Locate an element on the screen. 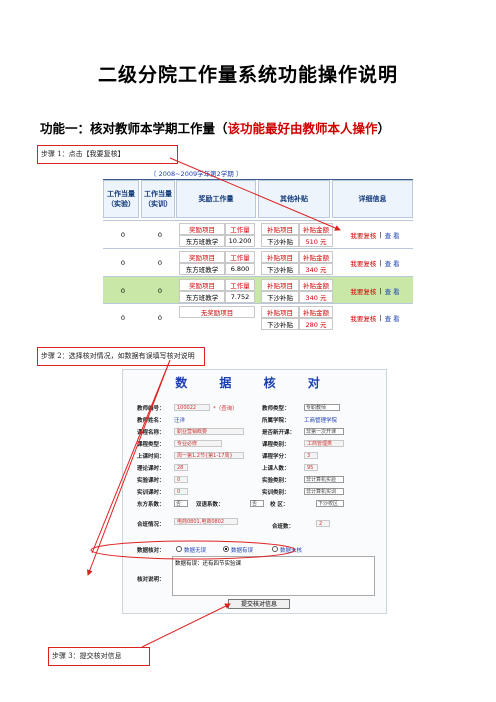 This screenshot has height=702, width=496. choice-highlight is located at coordinates (193, 550).